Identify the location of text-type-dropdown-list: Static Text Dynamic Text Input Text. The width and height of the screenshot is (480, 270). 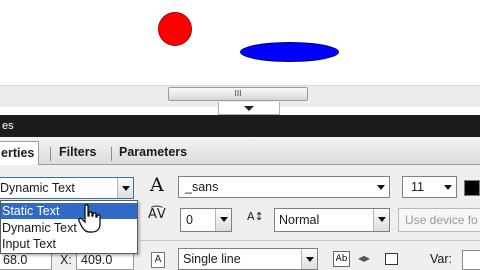
(69, 227).